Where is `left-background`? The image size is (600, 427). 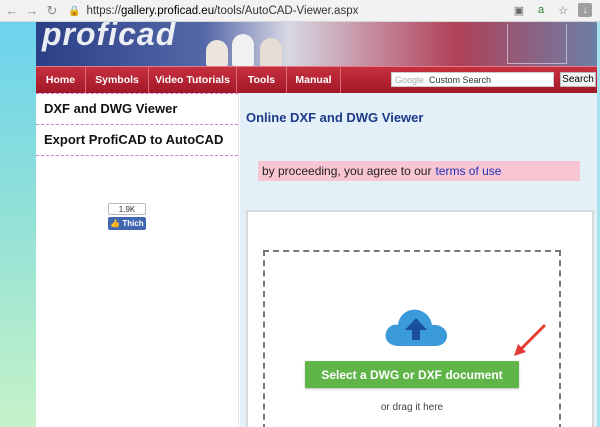
left-background is located at coordinates (18, 224).